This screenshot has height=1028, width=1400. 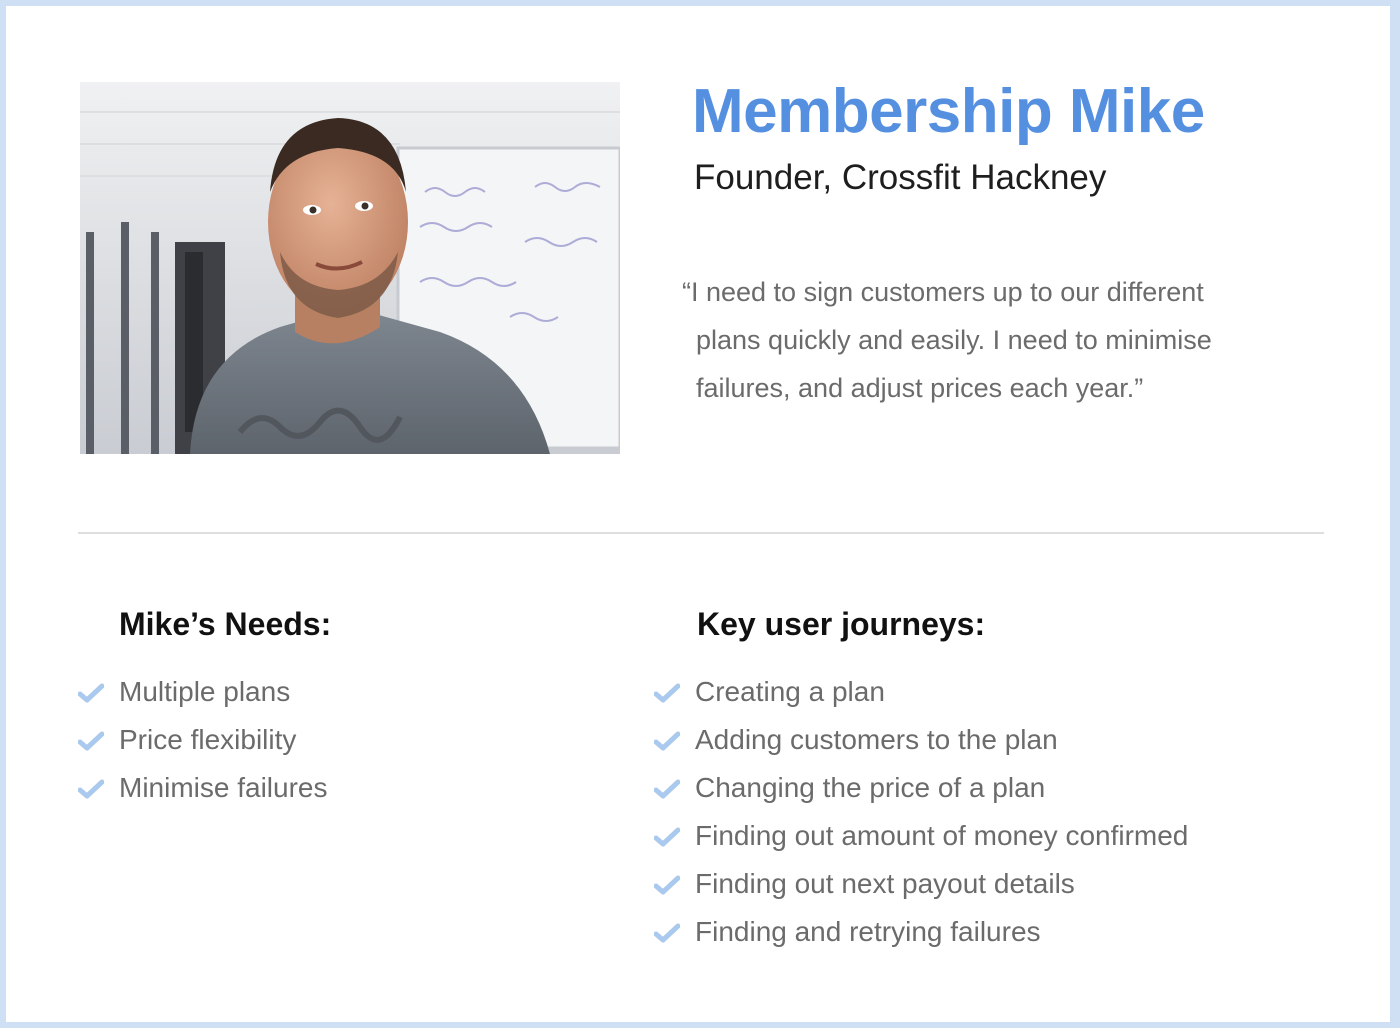 I want to click on list-item-label: Multiple plans, so click(x=205, y=691).